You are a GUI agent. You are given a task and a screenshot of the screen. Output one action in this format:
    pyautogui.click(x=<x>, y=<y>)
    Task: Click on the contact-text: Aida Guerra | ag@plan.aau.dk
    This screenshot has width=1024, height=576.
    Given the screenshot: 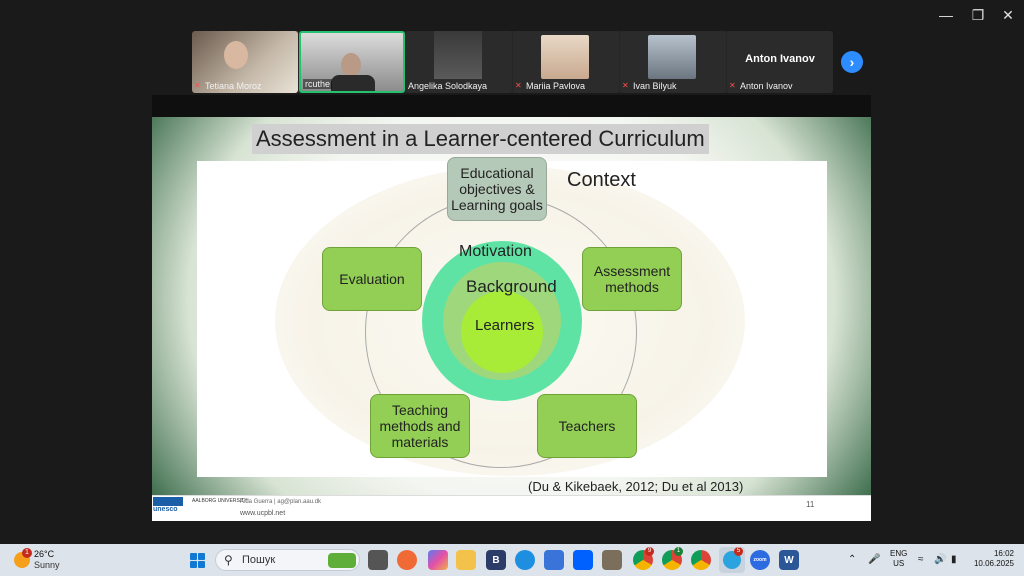 What is the action you would take?
    pyautogui.click(x=281, y=502)
    